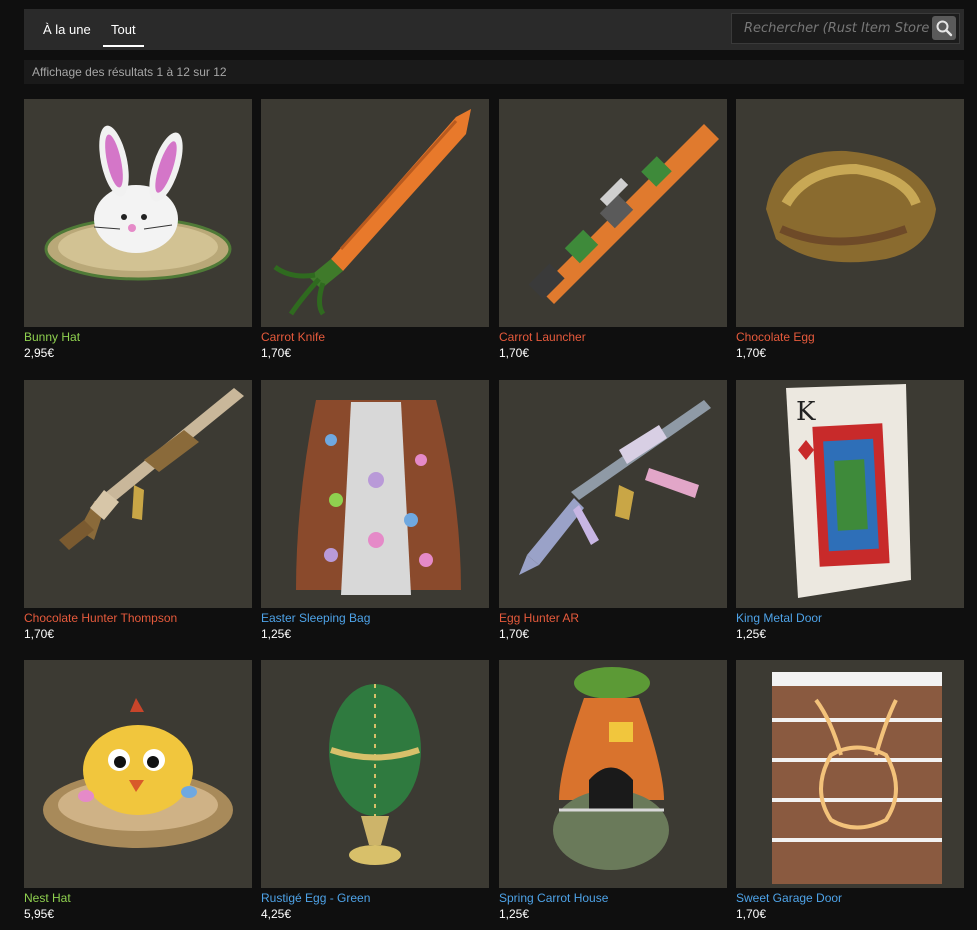 Image resolution: width=977 pixels, height=930 pixels. I want to click on item-card: K King Metal Door 1,25€, so click(850, 511).